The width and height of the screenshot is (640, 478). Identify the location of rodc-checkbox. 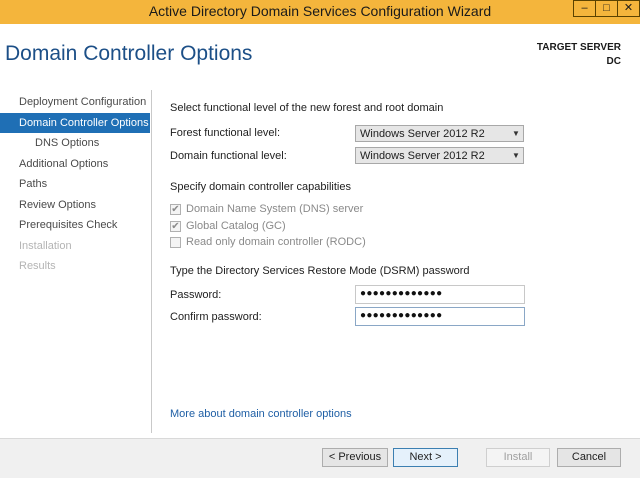
(175, 242).